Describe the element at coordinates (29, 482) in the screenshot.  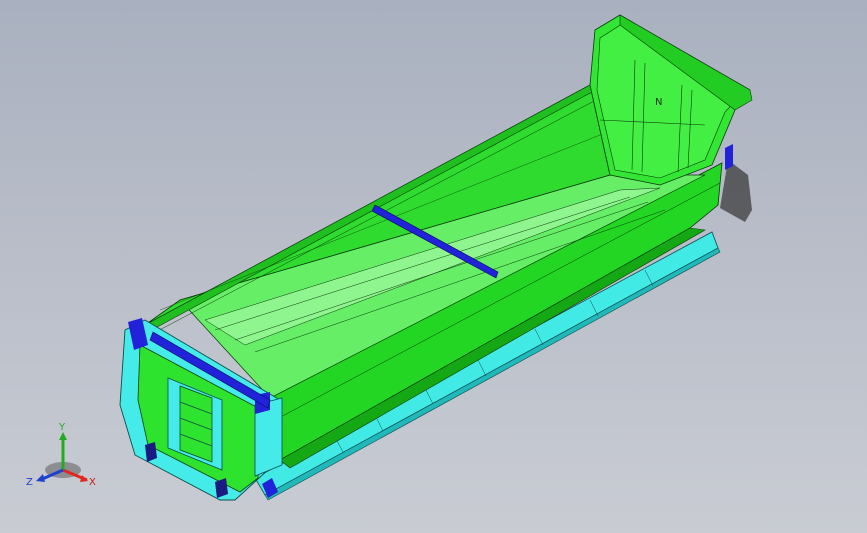
I see `triad-label-z: Z` at that location.